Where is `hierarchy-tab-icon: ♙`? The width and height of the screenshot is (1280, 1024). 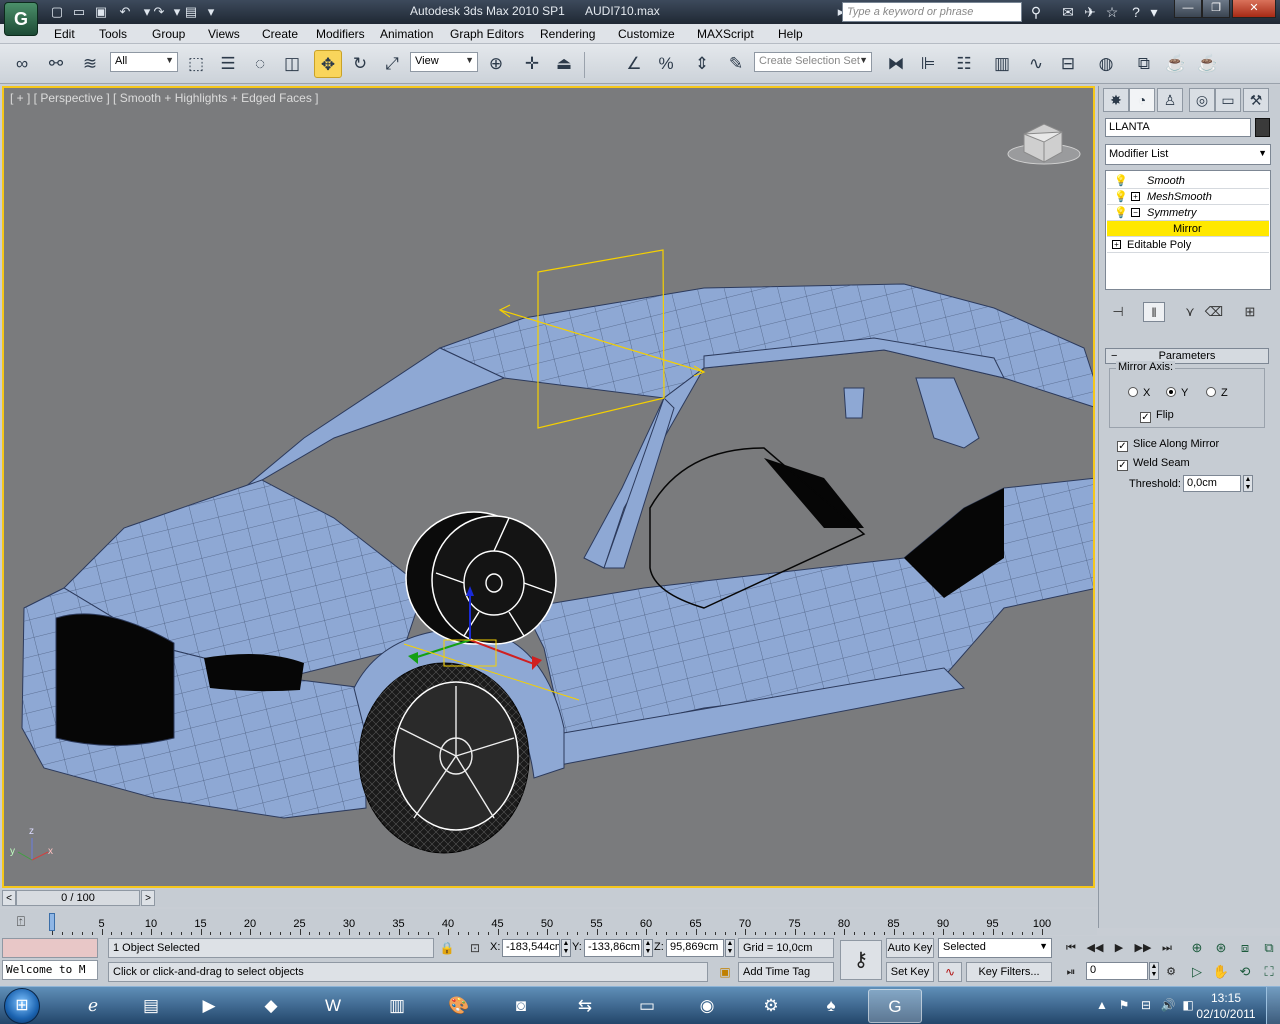 hierarchy-tab-icon: ♙ is located at coordinates (1170, 100).